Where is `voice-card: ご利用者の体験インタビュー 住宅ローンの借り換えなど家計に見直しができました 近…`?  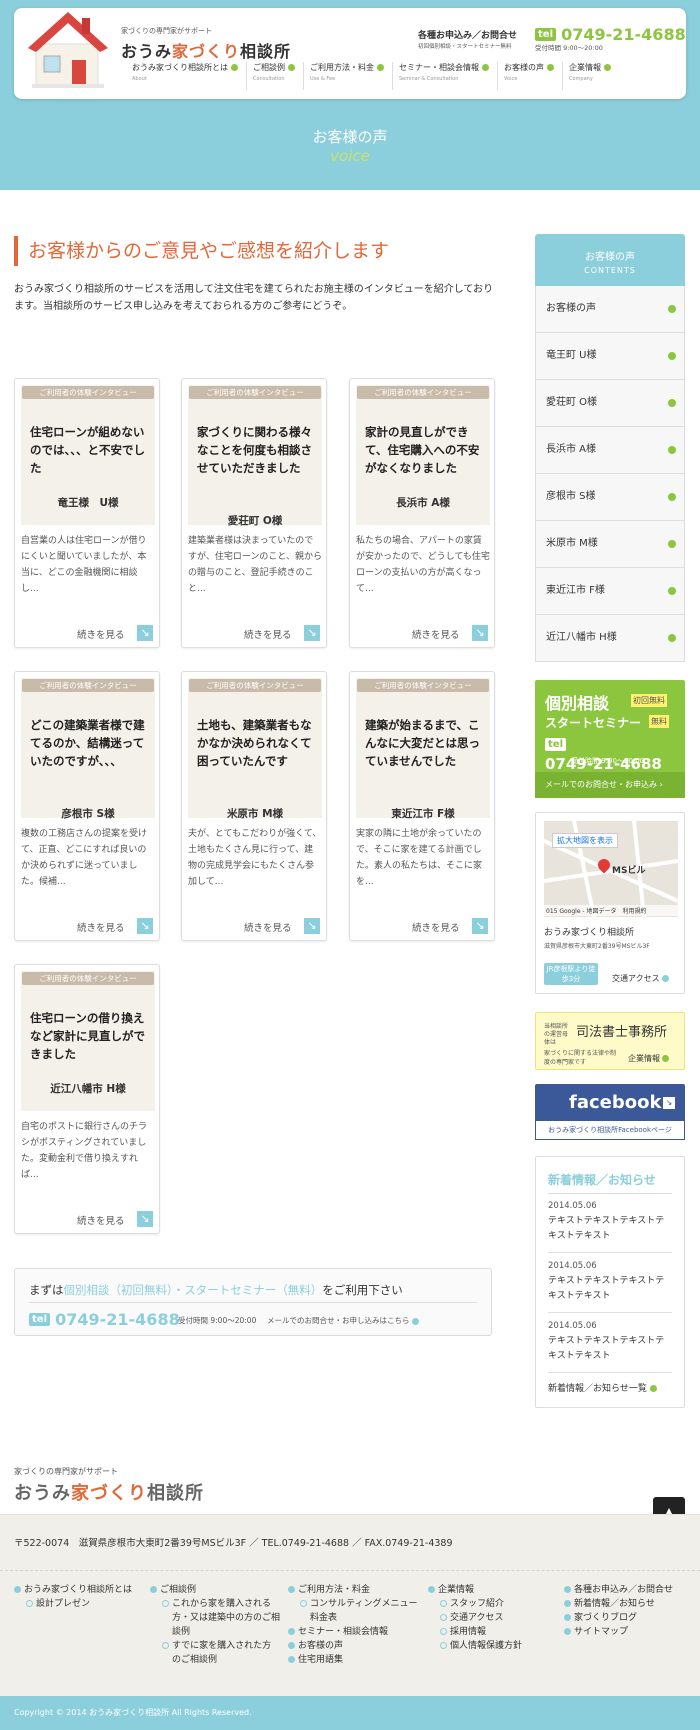 voice-card: ご利用者の体験インタビュー 住宅ローンの借り換えなど家計に見直しができました 近… is located at coordinates (87, 1099).